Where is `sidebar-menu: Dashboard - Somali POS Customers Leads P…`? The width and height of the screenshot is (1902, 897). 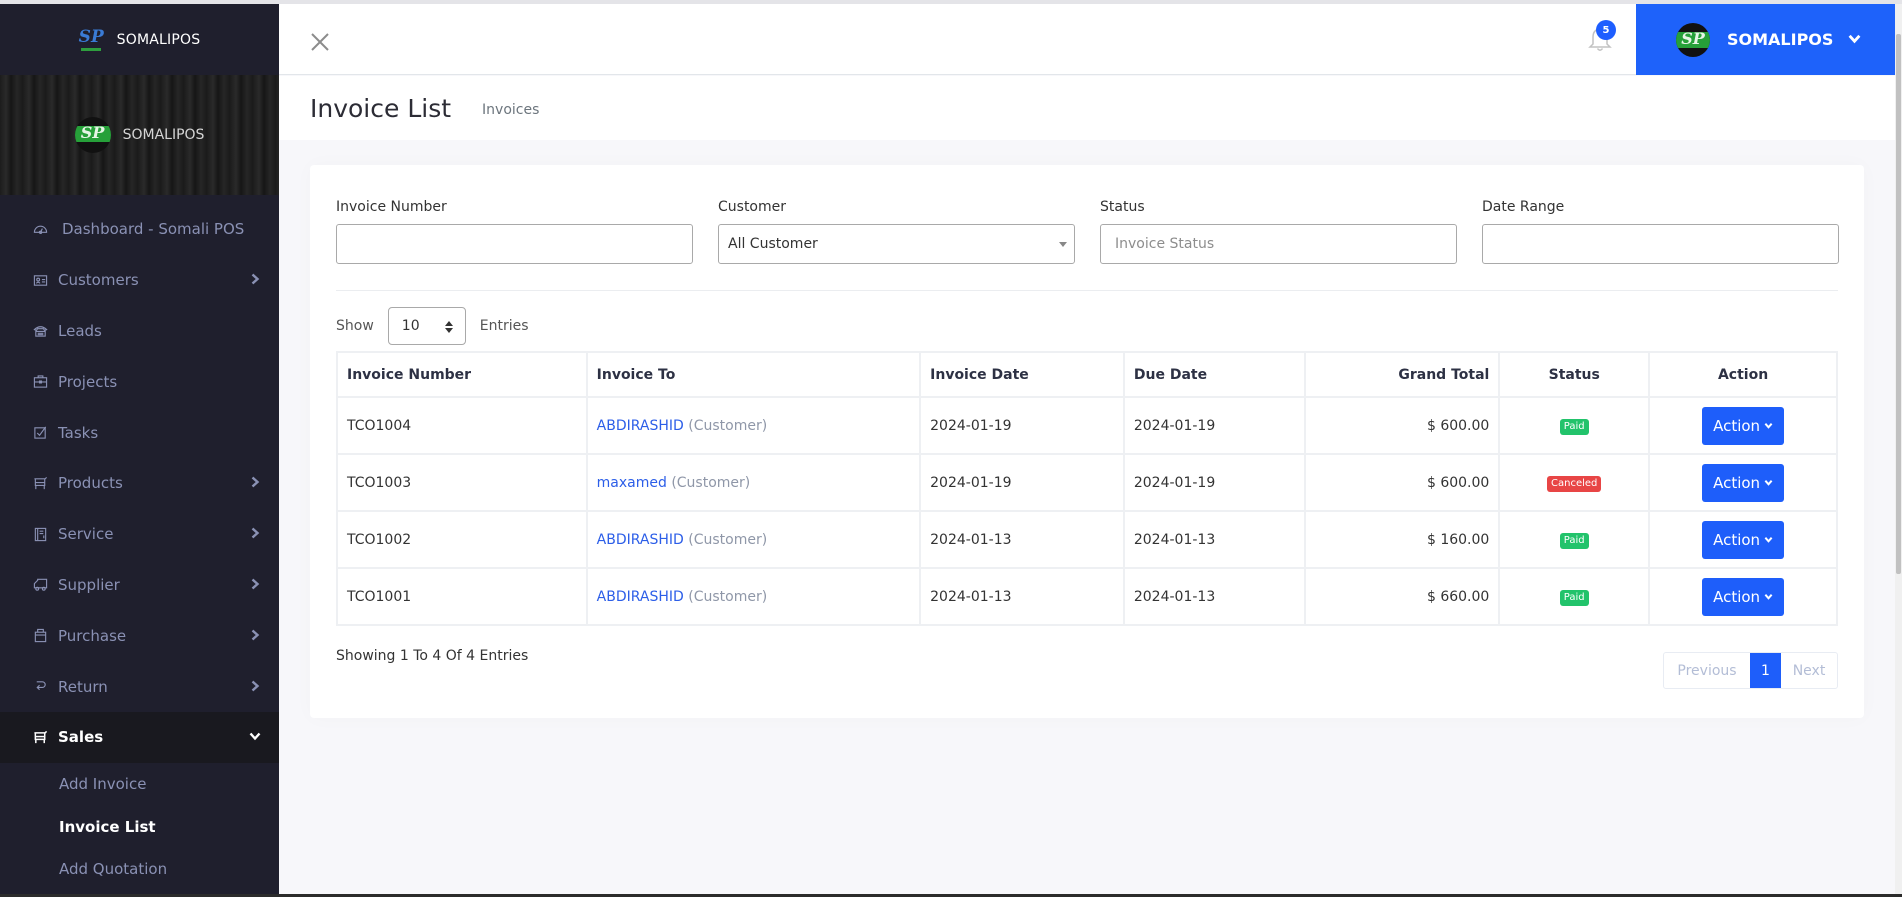 sidebar-menu: Dashboard - Somali POS Customers Leads P… is located at coordinates (139, 479).